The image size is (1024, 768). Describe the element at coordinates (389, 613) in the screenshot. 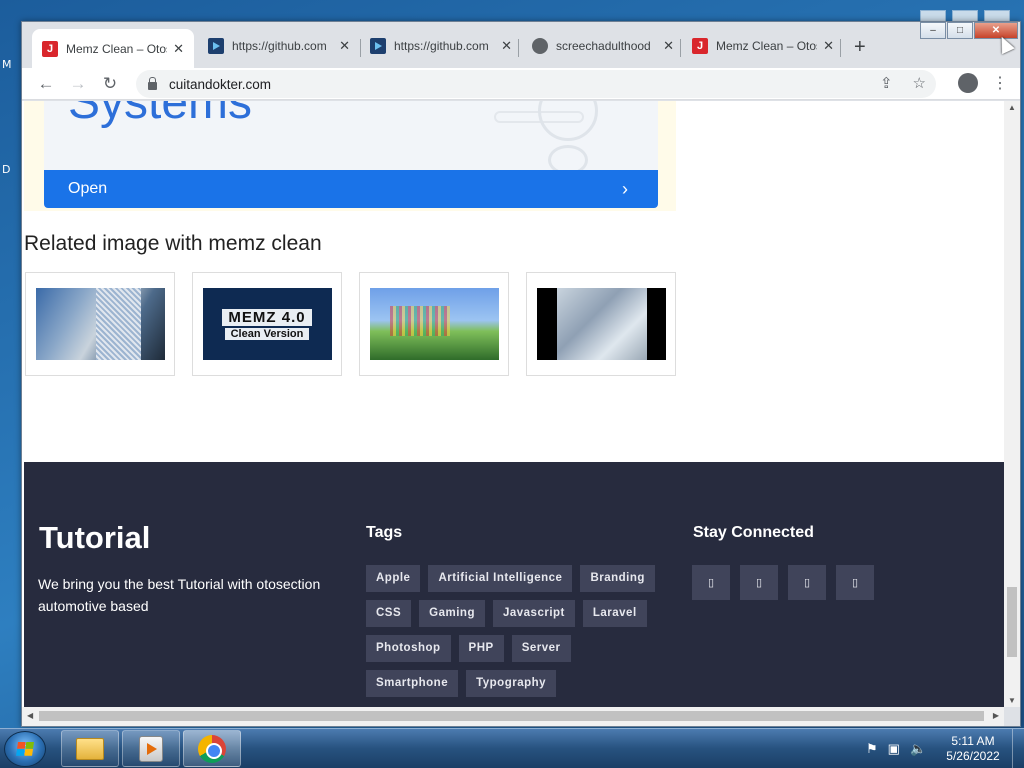

I see `tag-link: CSS` at that location.